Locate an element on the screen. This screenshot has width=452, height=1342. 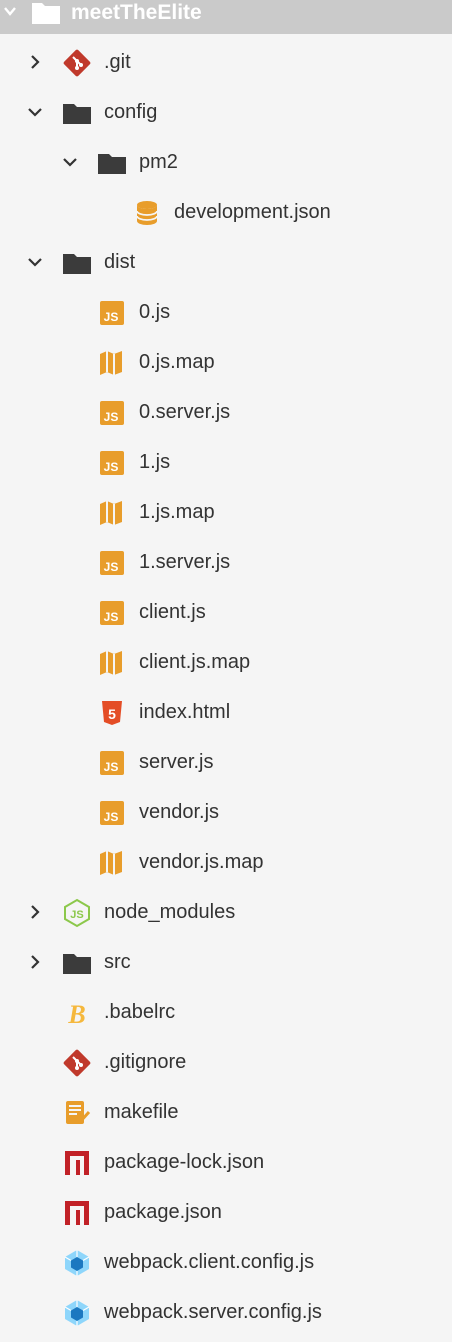
tree-item: dist is located at coordinates (226, 262).